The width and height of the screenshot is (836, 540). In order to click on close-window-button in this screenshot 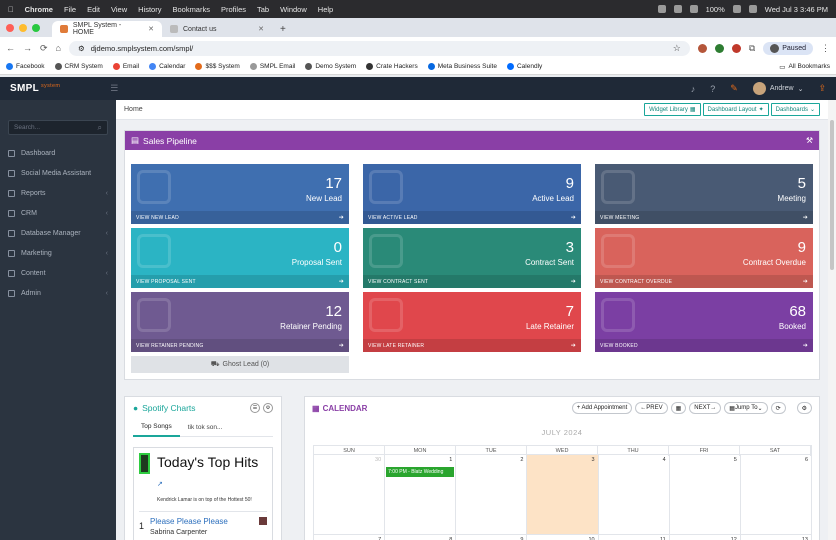, I will do `click(10, 27)`.